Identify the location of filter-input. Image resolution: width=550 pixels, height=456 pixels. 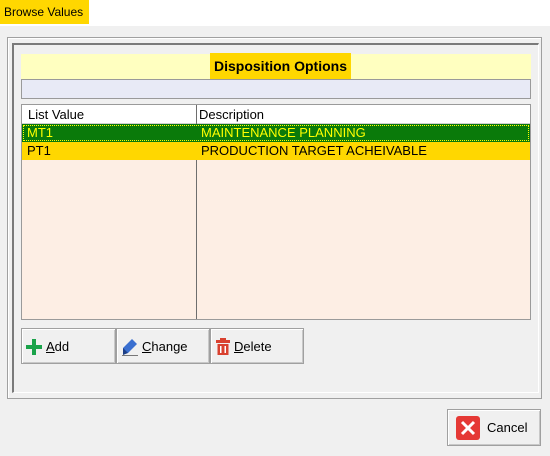
(276, 89).